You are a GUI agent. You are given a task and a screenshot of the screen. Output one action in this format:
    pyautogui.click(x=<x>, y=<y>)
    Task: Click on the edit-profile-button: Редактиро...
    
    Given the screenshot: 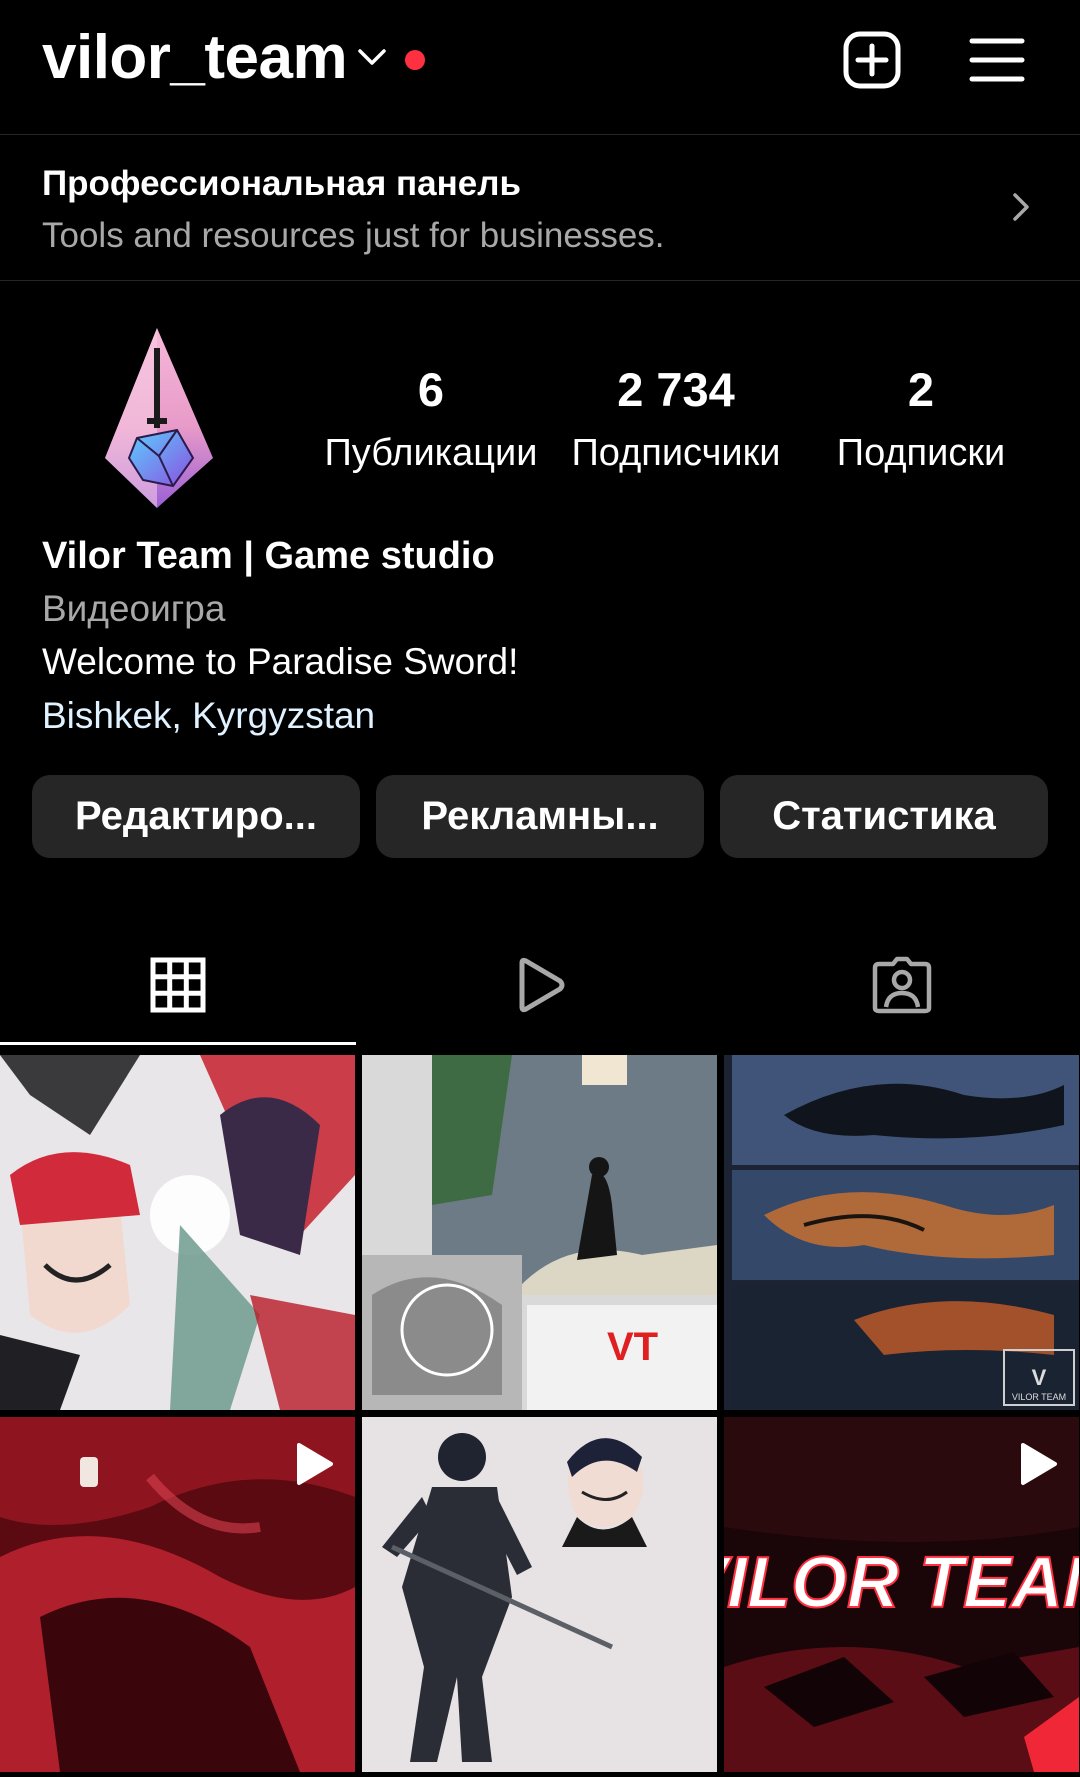 What is the action you would take?
    pyautogui.click(x=196, y=816)
    